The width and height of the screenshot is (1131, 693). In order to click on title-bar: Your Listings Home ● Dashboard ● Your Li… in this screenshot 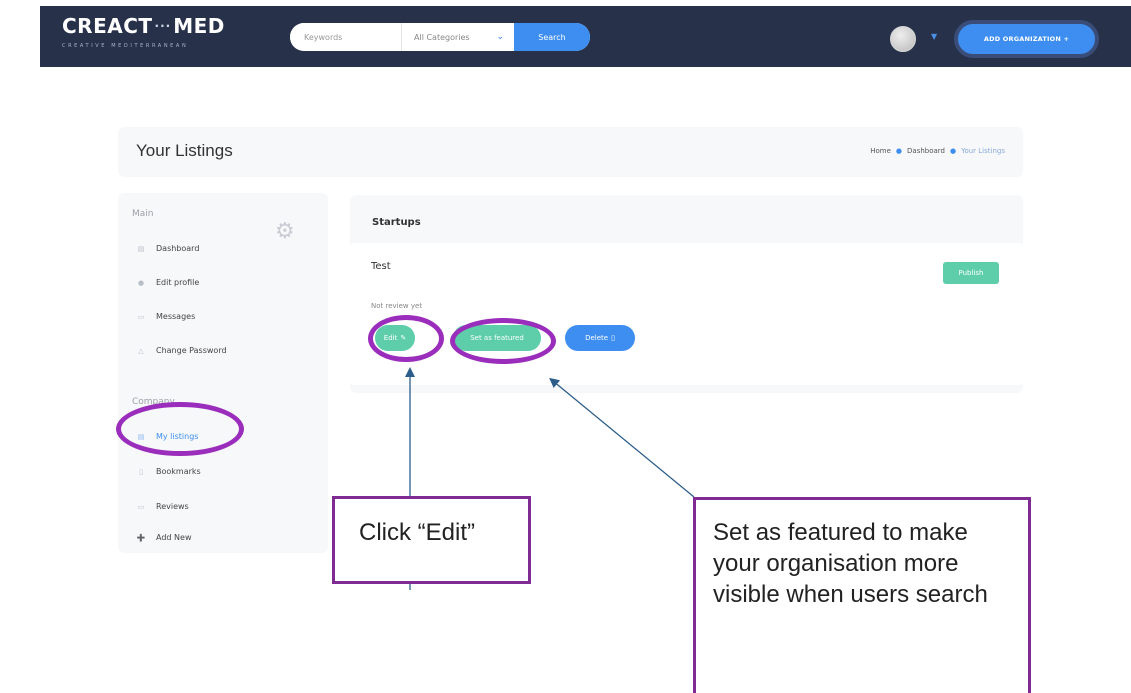, I will do `click(570, 152)`.